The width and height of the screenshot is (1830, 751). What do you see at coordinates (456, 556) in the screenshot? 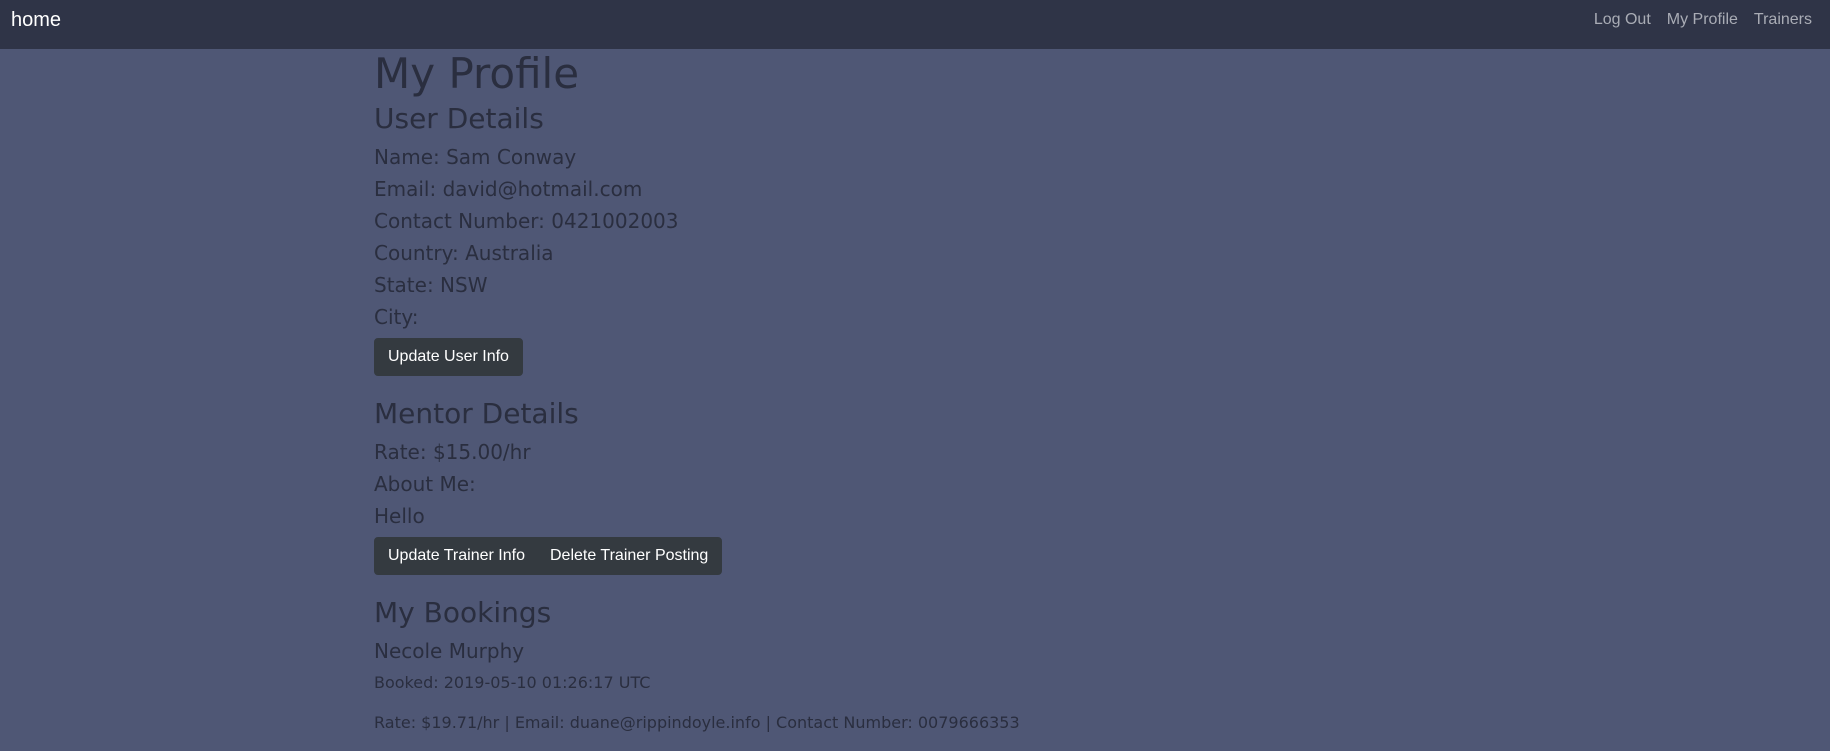
I see `update-trainer-info-button: Update Trainer Info` at bounding box center [456, 556].